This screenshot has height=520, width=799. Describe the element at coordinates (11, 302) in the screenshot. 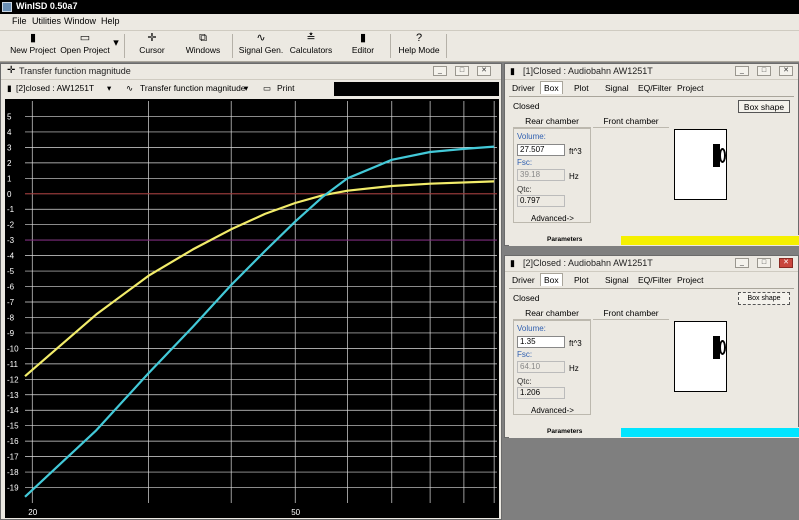

I see `y-tick-label: -7` at that location.